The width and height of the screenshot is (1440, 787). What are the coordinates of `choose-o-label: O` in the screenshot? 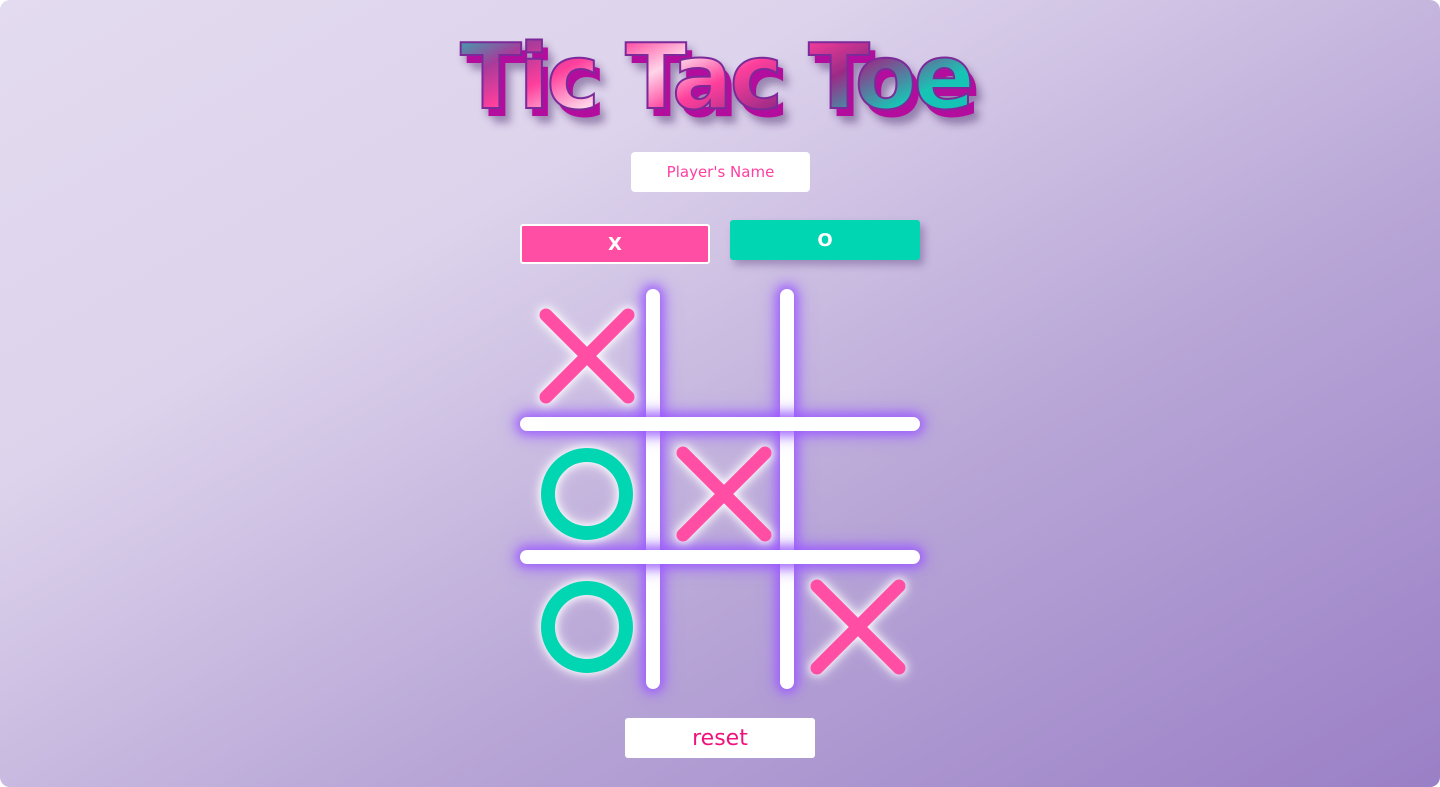 It's located at (825, 240).